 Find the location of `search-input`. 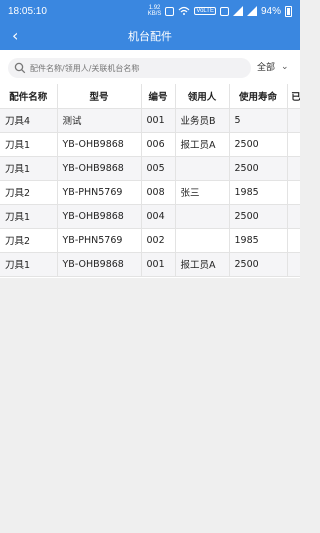

search-input is located at coordinates (135, 68).